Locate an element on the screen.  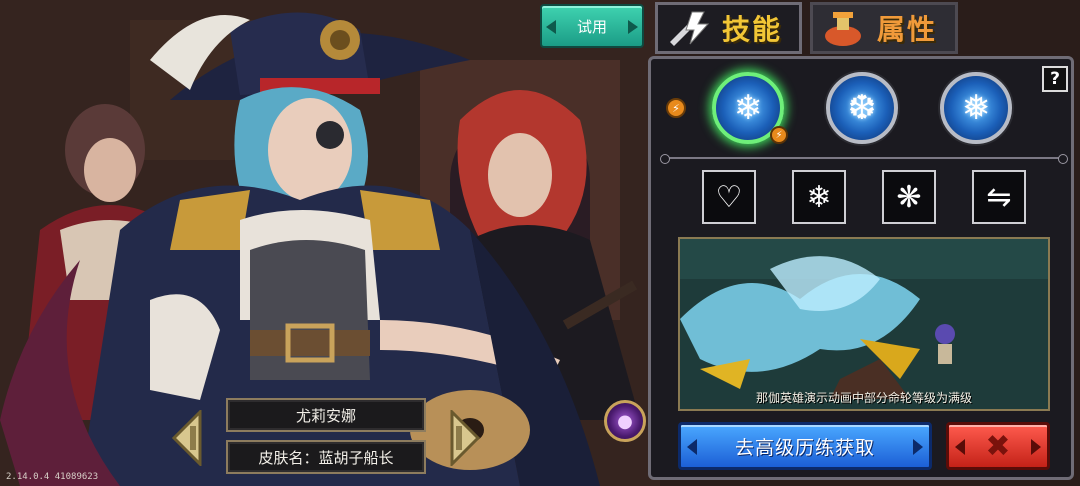
tab-attributes-label: 属性 is located at coordinates (907, 29).